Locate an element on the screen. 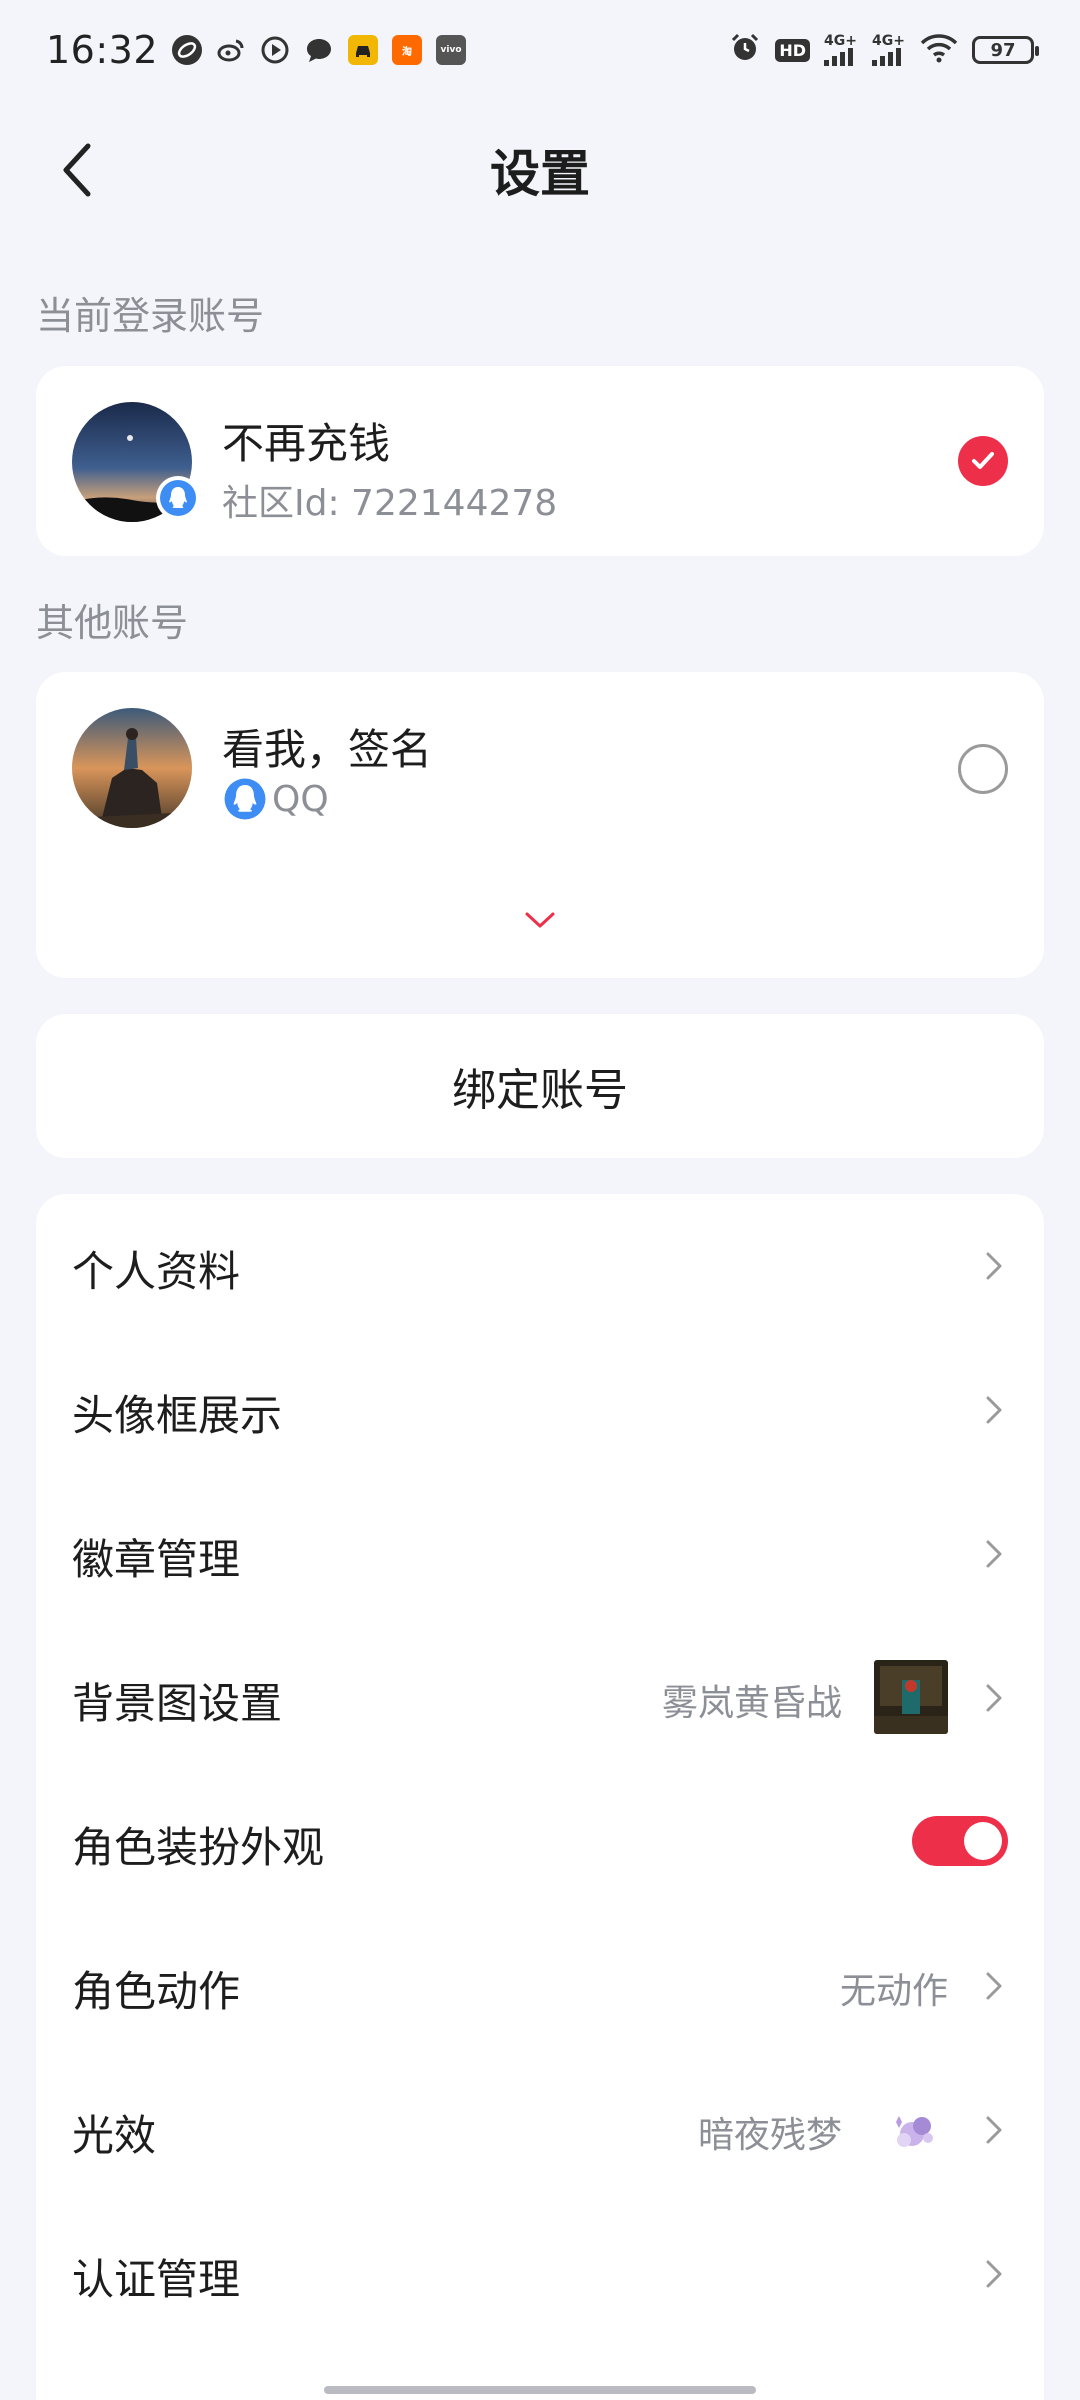  hd-icon: HD is located at coordinates (792, 50).